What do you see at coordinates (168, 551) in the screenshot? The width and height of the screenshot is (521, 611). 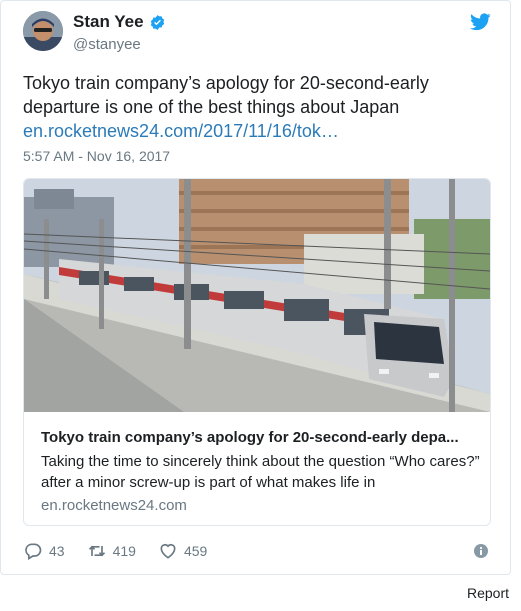 I see `heart-icon` at bounding box center [168, 551].